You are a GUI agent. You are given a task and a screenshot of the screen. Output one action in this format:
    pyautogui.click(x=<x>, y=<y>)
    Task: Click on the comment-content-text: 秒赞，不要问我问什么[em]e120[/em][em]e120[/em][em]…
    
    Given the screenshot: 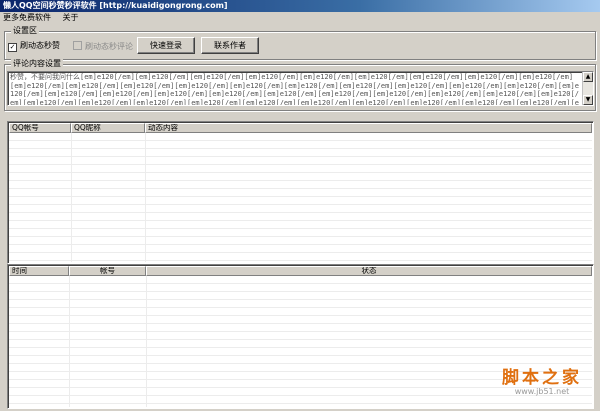 What is the action you would take?
    pyautogui.click(x=294, y=89)
    